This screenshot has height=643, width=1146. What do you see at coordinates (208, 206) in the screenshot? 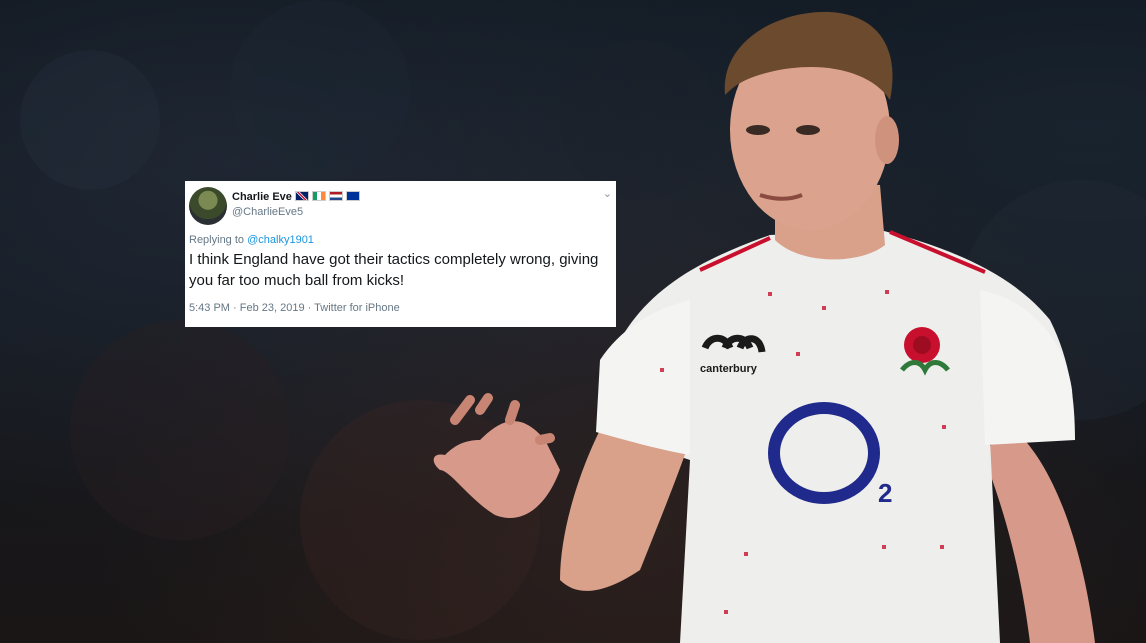
I see `user-avatar` at bounding box center [208, 206].